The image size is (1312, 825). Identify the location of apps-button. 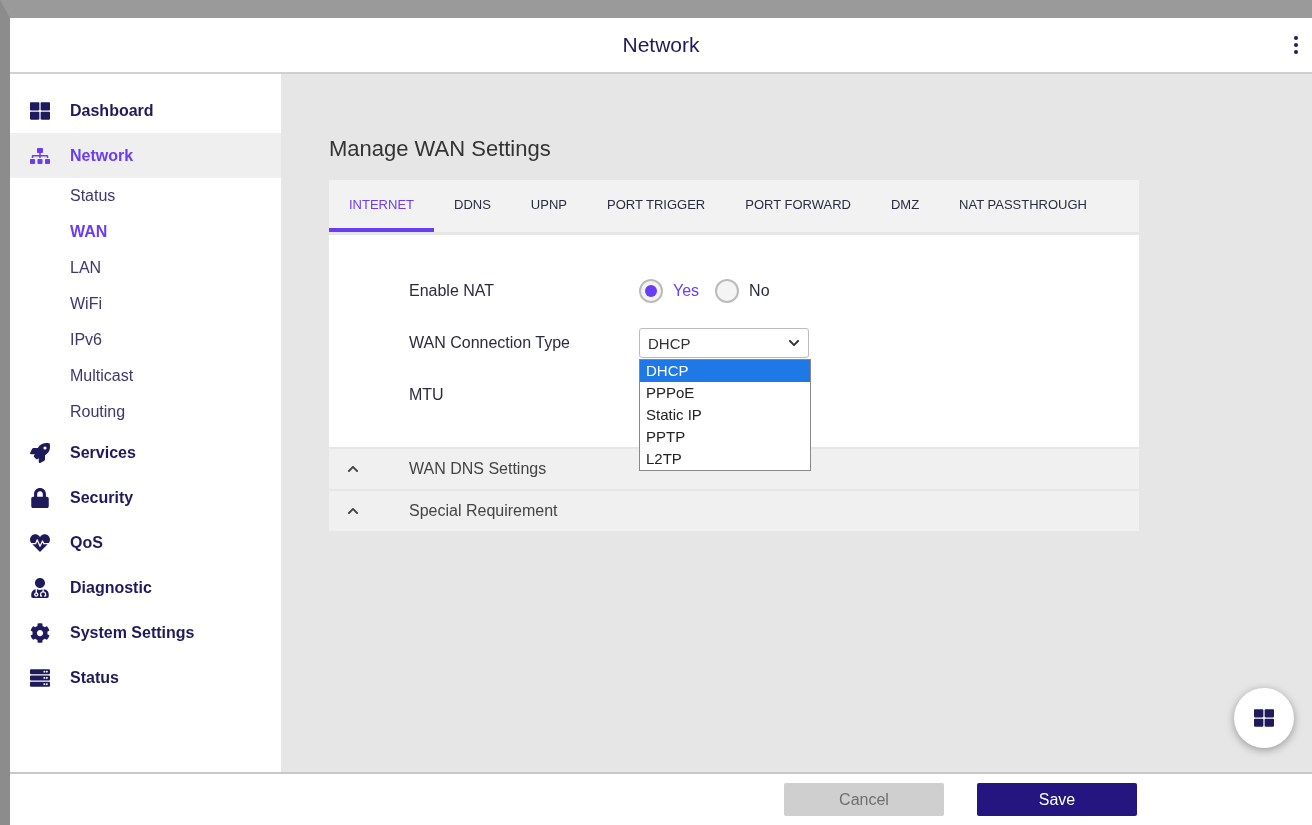
(1264, 718).